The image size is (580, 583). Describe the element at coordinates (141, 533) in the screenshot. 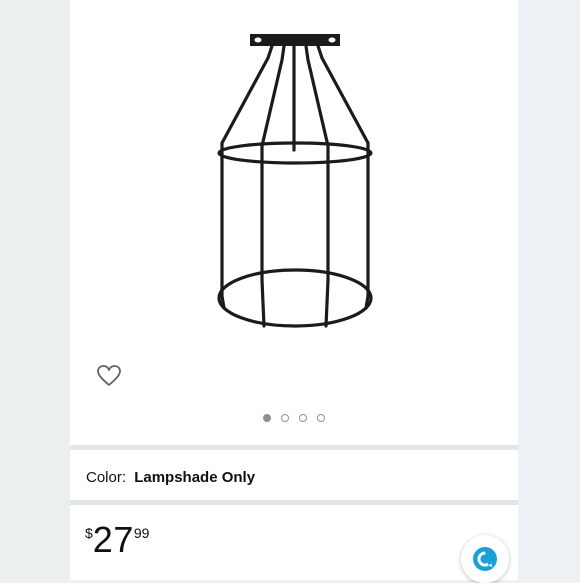

I see `price-fraction: 99` at that location.